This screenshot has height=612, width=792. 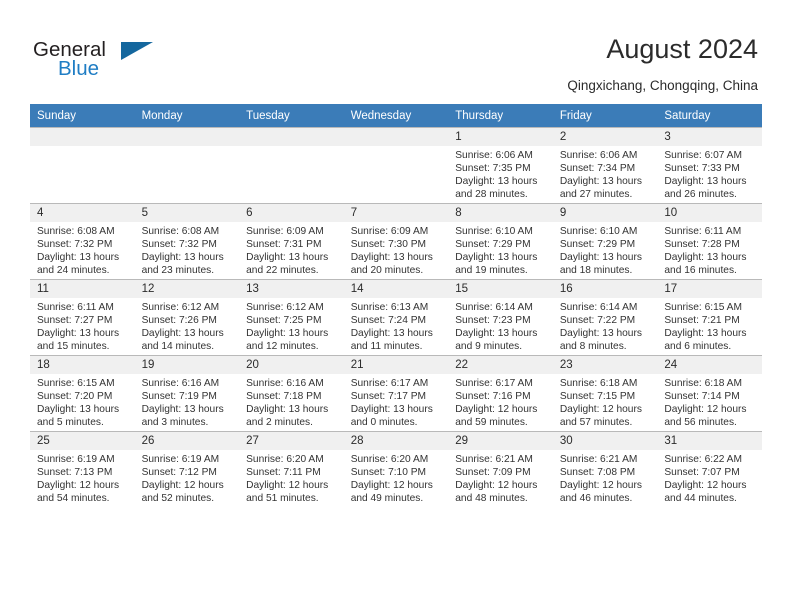 I want to click on daylight-duration-line2: and 0 minutes., so click(x=384, y=423).